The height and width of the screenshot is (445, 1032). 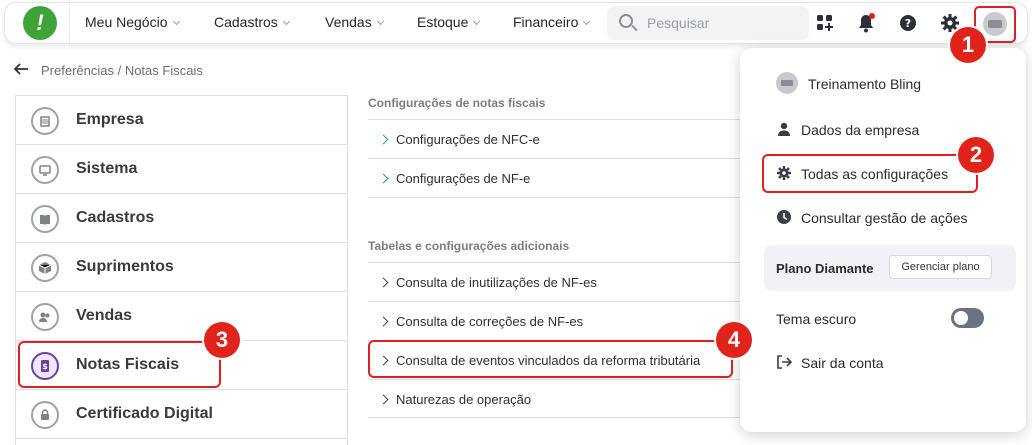 What do you see at coordinates (784, 362) in the screenshot?
I see `logout-icon` at bounding box center [784, 362].